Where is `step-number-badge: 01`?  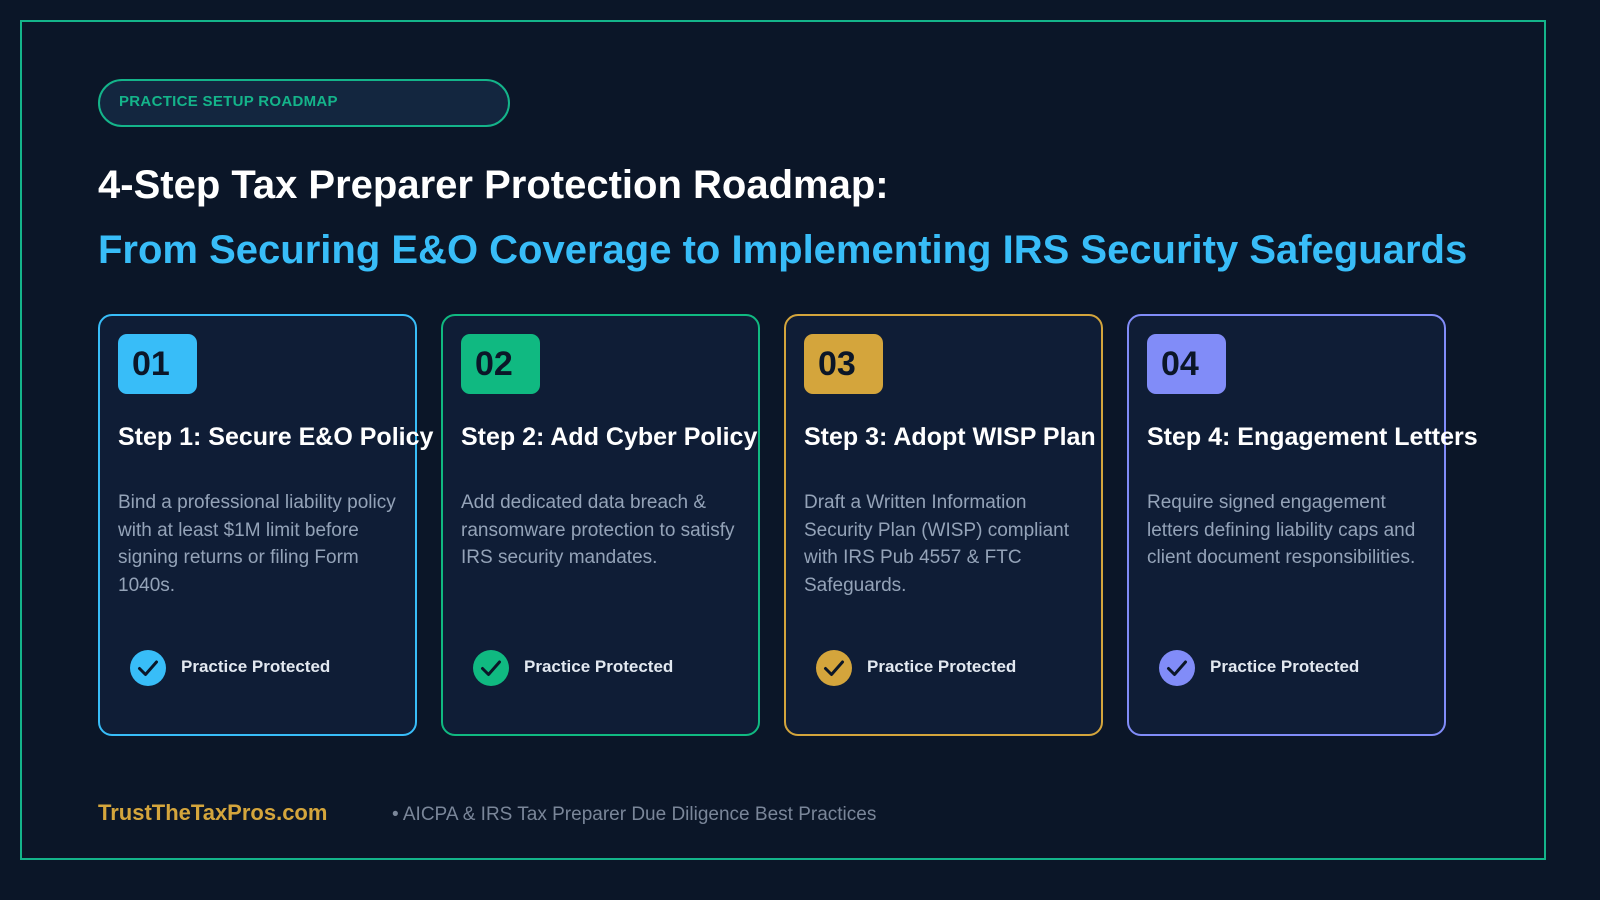 step-number-badge: 01 is located at coordinates (157, 364).